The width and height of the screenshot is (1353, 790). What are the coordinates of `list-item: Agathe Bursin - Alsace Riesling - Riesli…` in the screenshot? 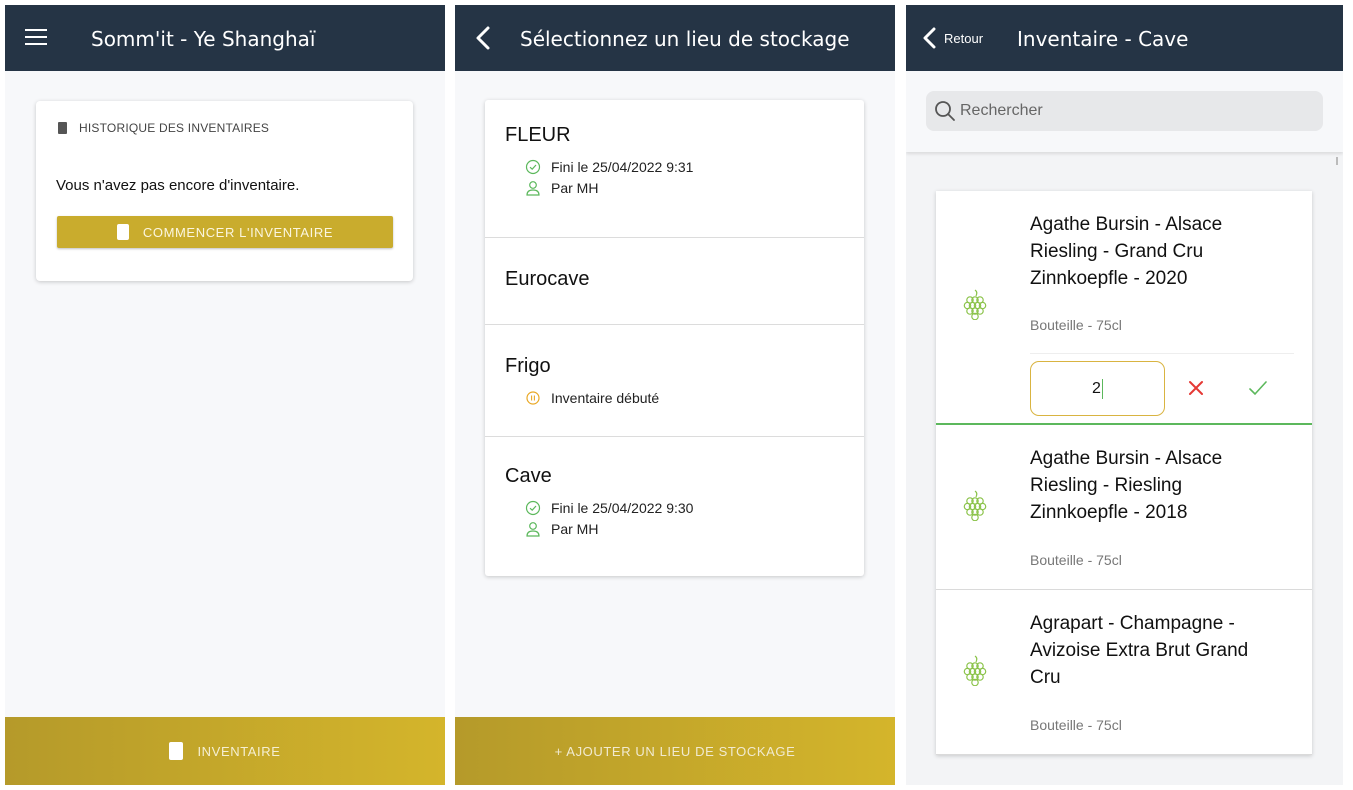 It's located at (1124, 507).